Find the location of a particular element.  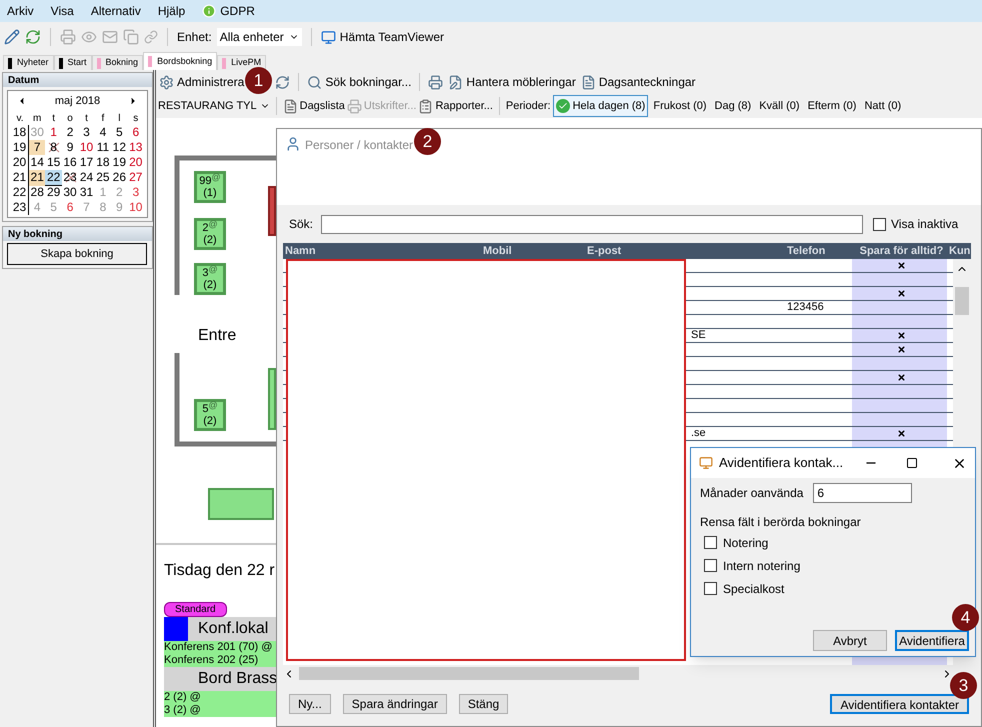

week-number: 20 is located at coordinates (20, 162).